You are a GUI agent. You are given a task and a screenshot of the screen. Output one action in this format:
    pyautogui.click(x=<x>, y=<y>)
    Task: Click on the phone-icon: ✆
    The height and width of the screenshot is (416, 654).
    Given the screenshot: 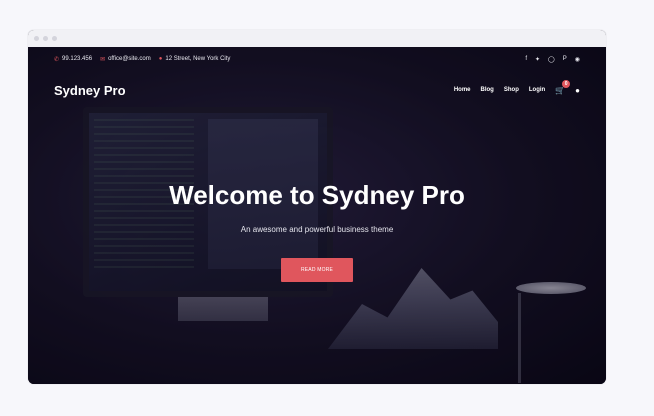 What is the action you would take?
    pyautogui.click(x=57, y=59)
    